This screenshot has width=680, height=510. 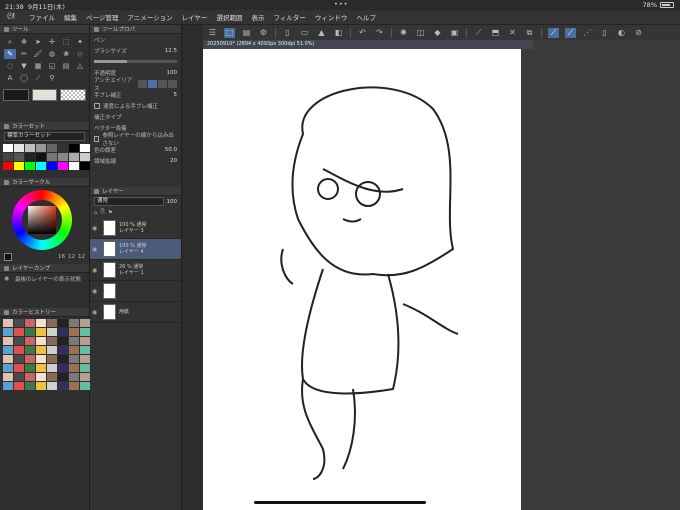 I want to click on select-icon: ⟋, so click(x=478, y=33).